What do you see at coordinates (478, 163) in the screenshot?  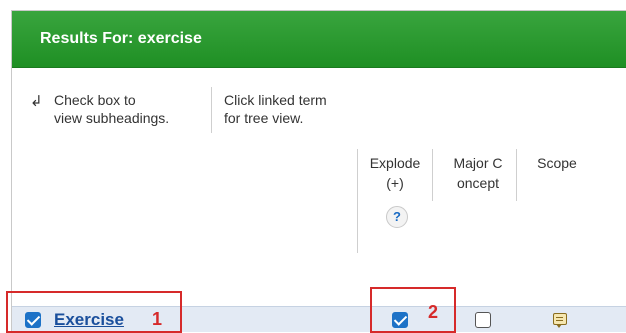 I see `major-header-line1: Major C` at bounding box center [478, 163].